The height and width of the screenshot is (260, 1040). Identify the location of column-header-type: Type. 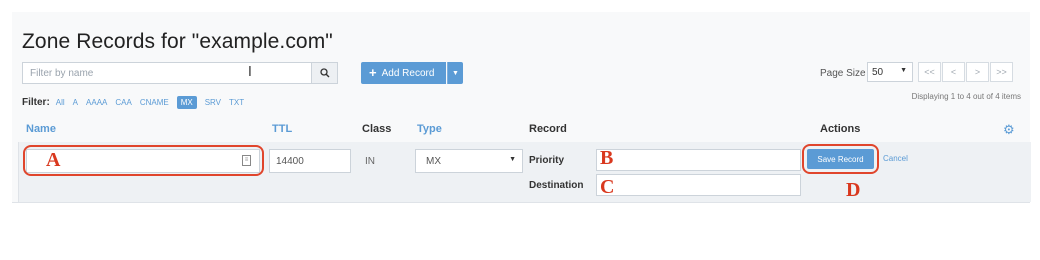
(429, 129).